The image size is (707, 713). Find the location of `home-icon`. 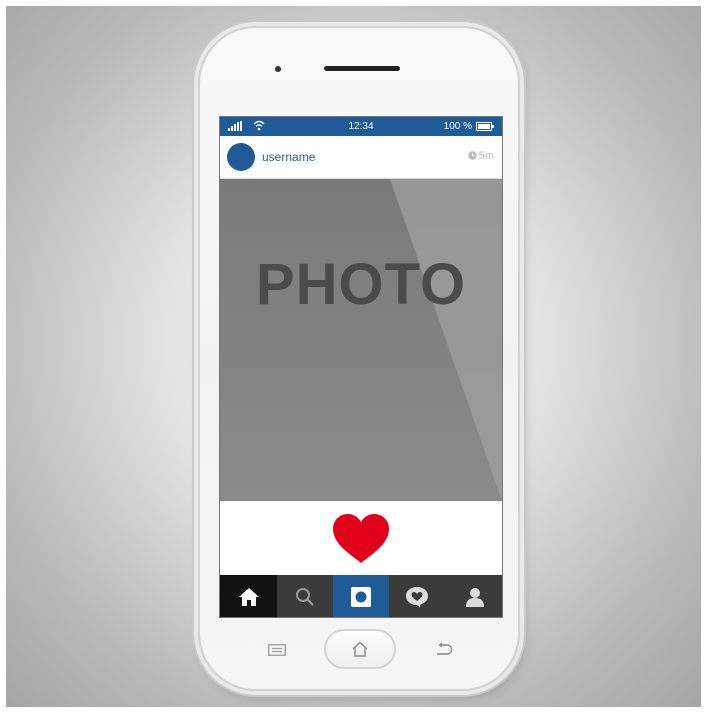

home-icon is located at coordinates (248, 597).